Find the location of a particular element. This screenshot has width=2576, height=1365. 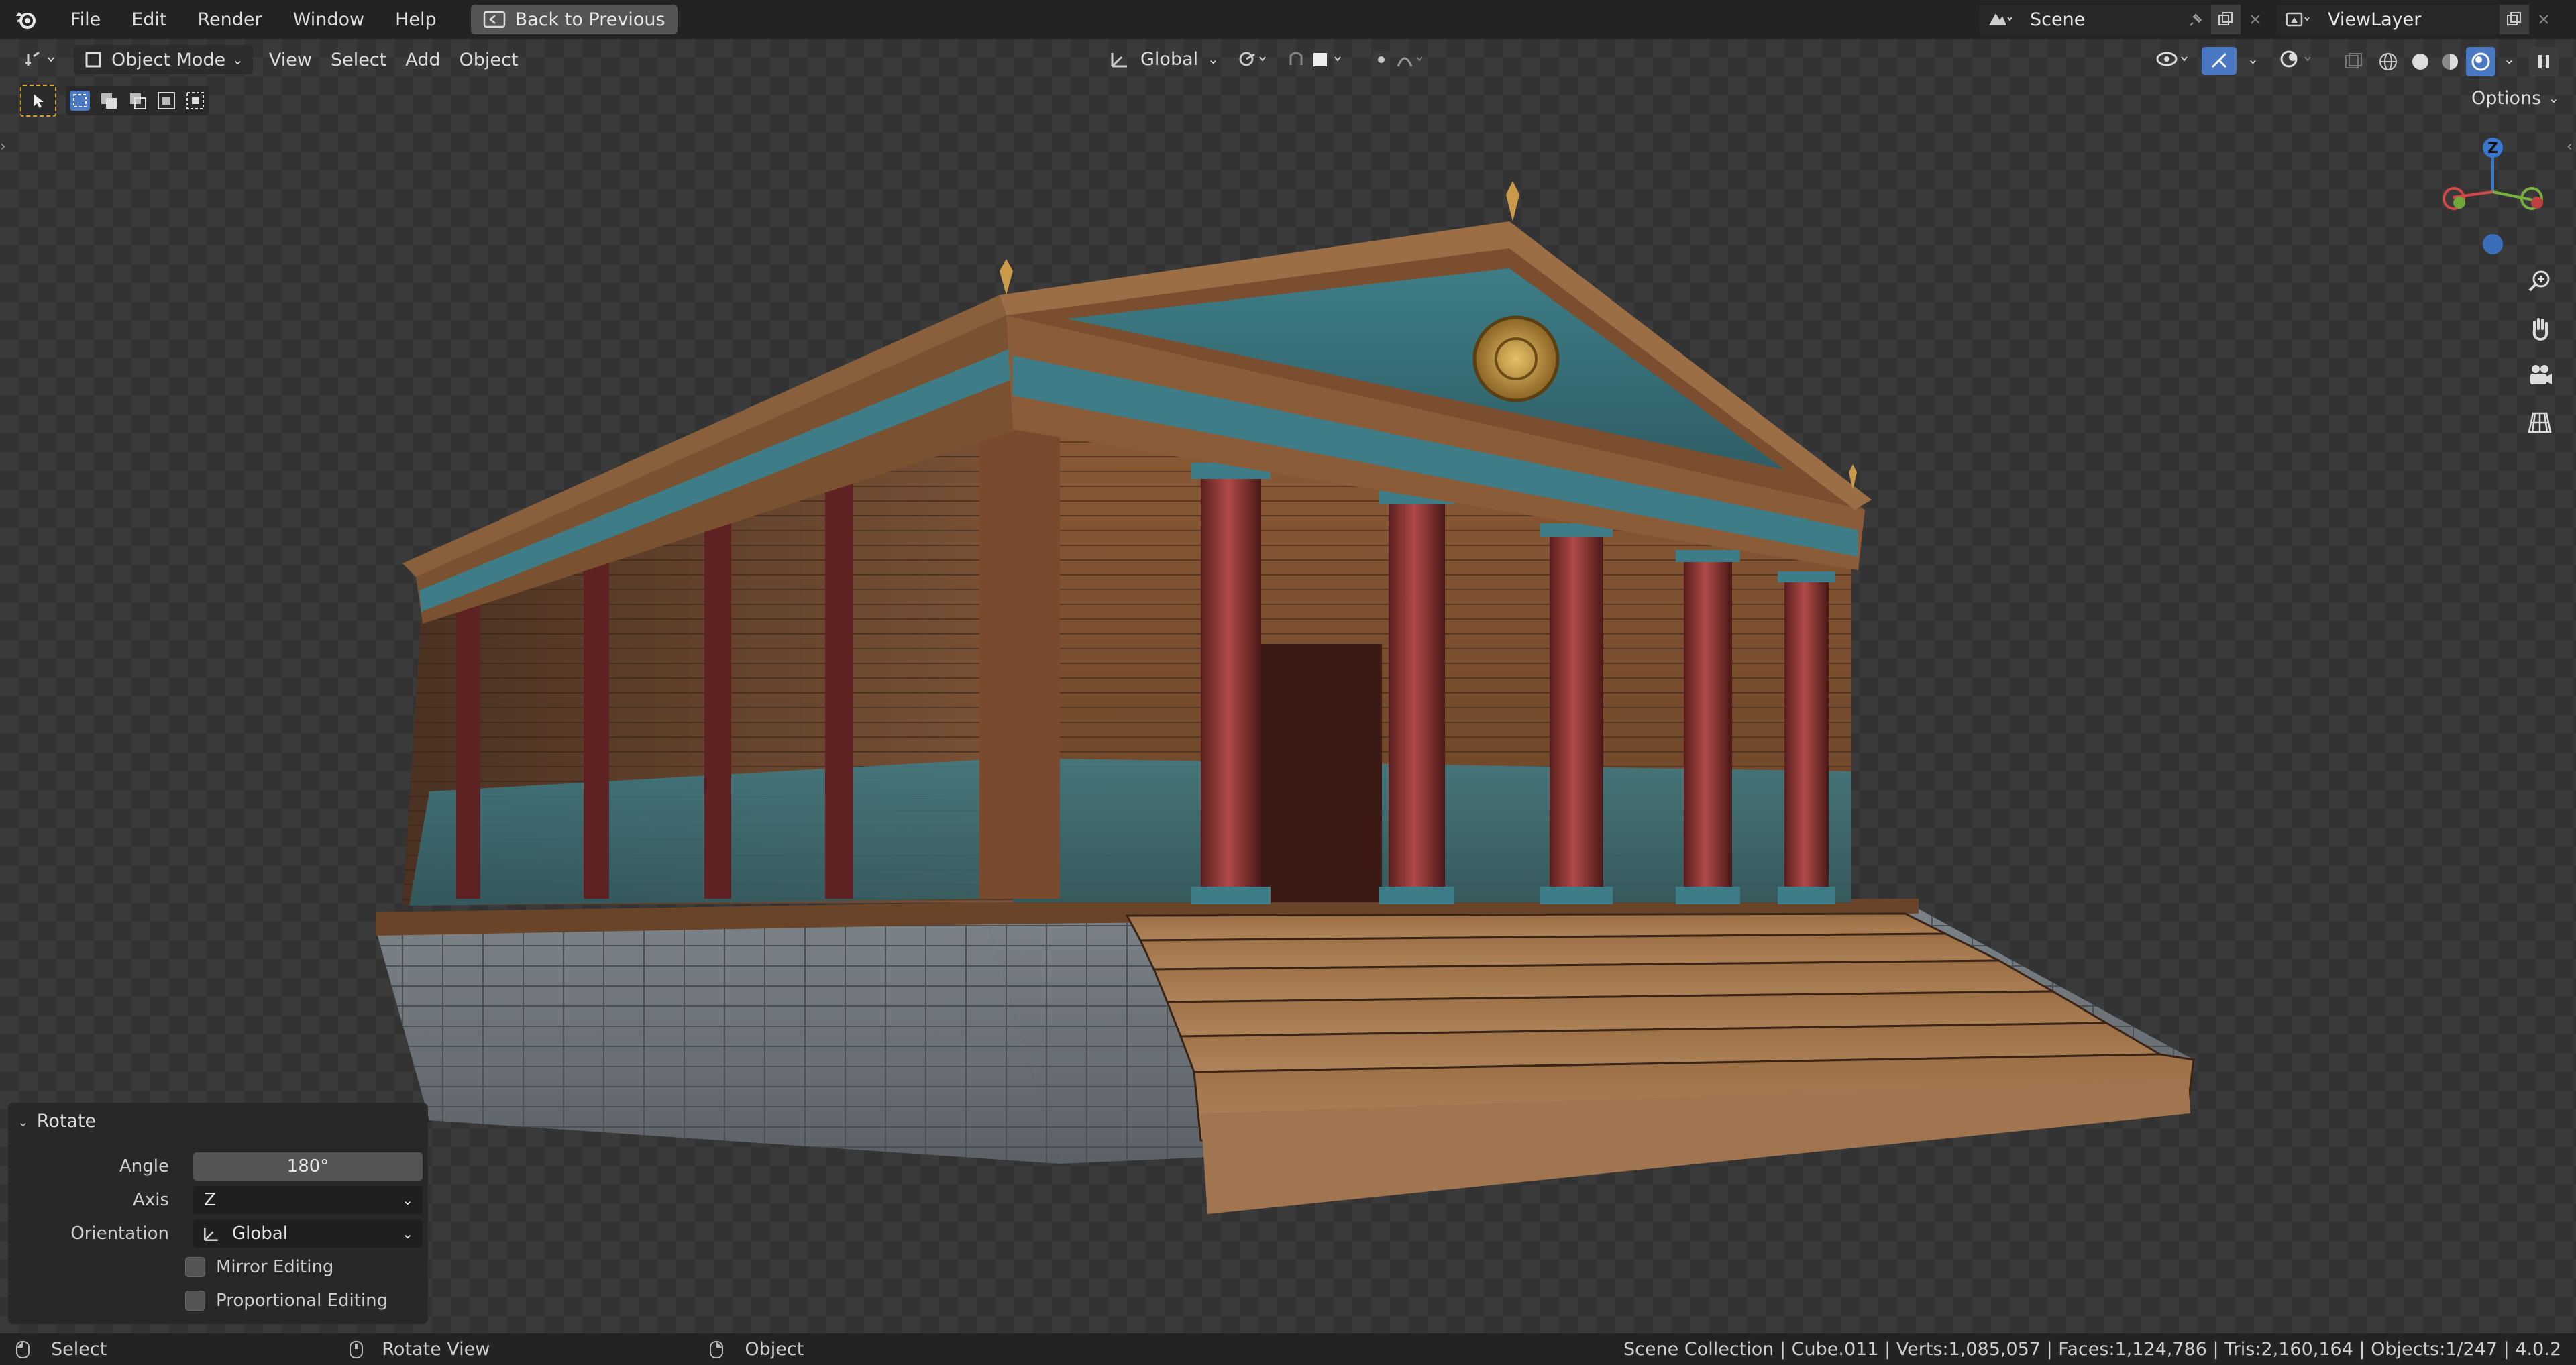

select-subtract-icon is located at coordinates (137, 101).